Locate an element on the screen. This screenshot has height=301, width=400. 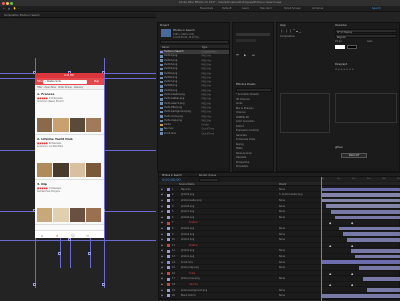
layer-name: Position is located at coordinates (219, 245).